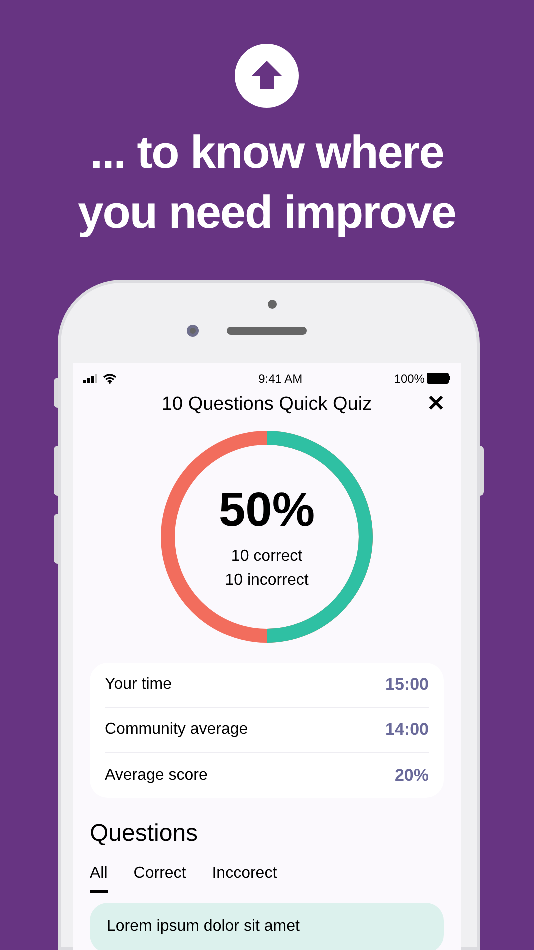  What do you see at coordinates (144, 834) in the screenshot?
I see `questions-heading: Questions` at bounding box center [144, 834].